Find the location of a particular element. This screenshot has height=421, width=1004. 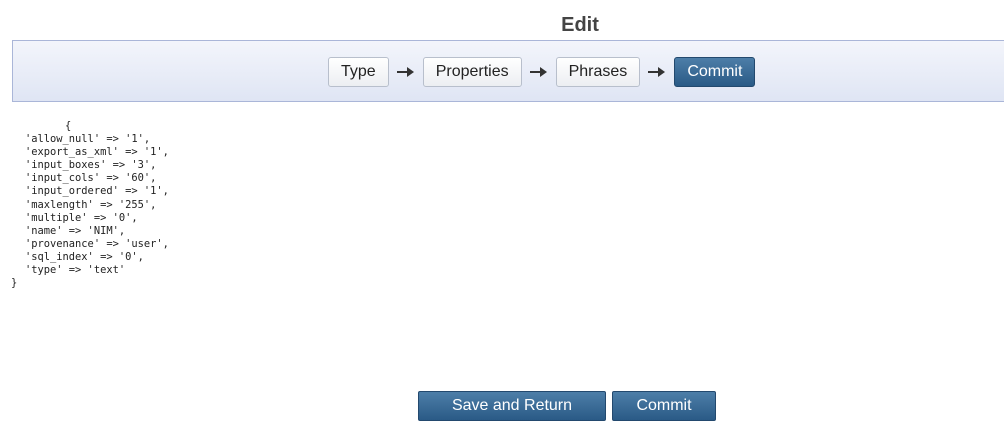

code-line: 'input_cols' => '60', is located at coordinates (91, 178).